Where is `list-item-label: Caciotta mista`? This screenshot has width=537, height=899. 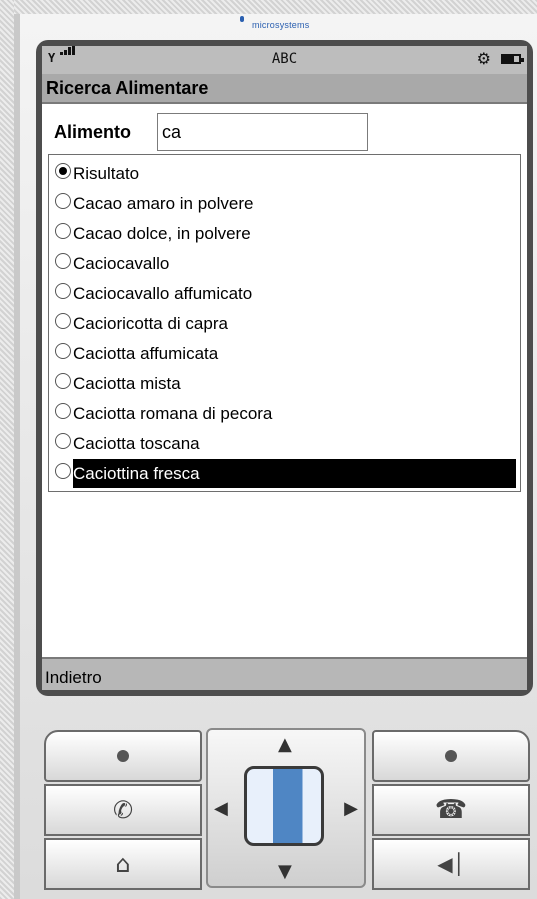
list-item-label: Caciotta mista is located at coordinates (127, 383).